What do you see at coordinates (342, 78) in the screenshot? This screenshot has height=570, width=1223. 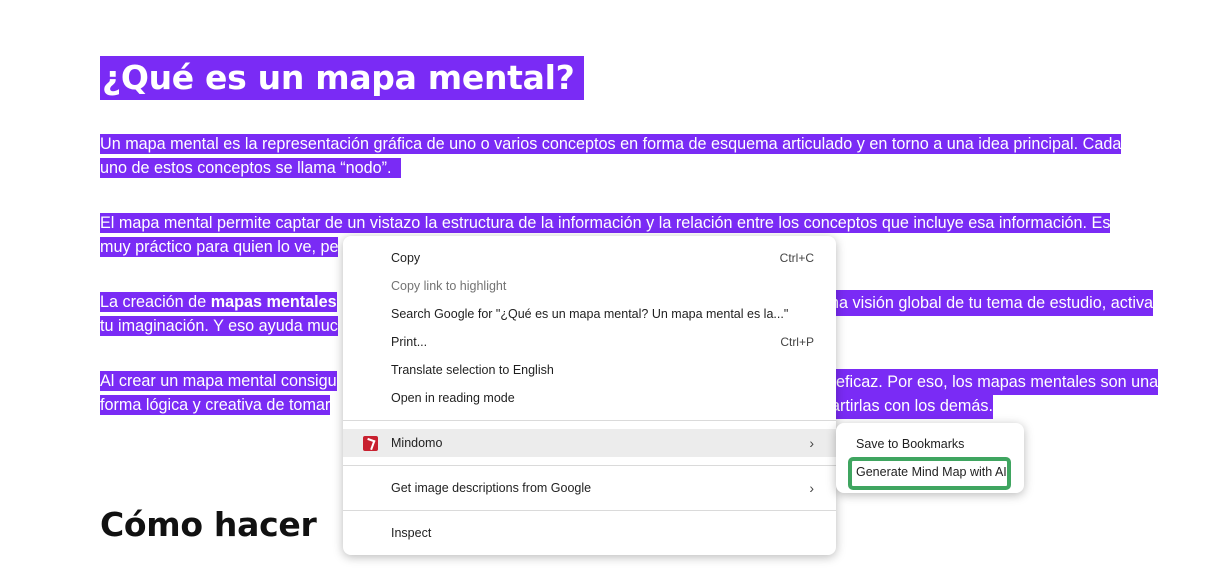 I see `page-title: ¿Qué es un mapa mental?` at bounding box center [342, 78].